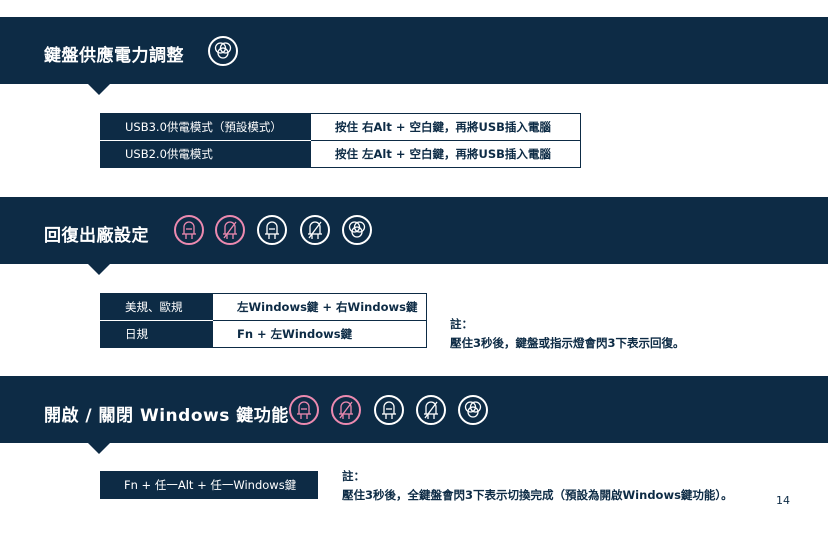 The height and width of the screenshot is (544, 828). I want to click on winkey-combo-box: Fn + 任一Alt + 任一Windows鍵, so click(209, 485).